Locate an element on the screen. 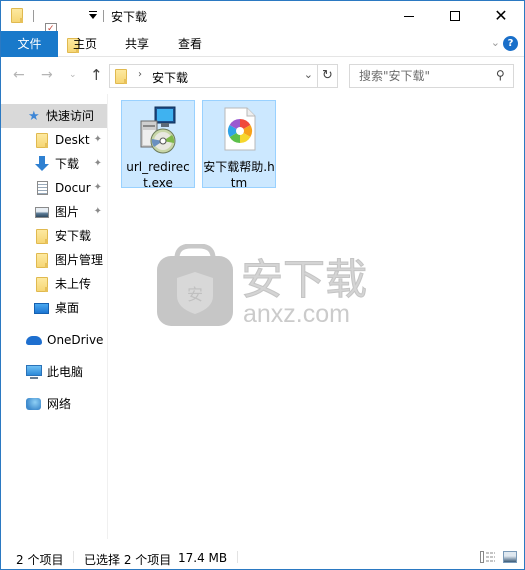  minimize-button is located at coordinates (409, 16).